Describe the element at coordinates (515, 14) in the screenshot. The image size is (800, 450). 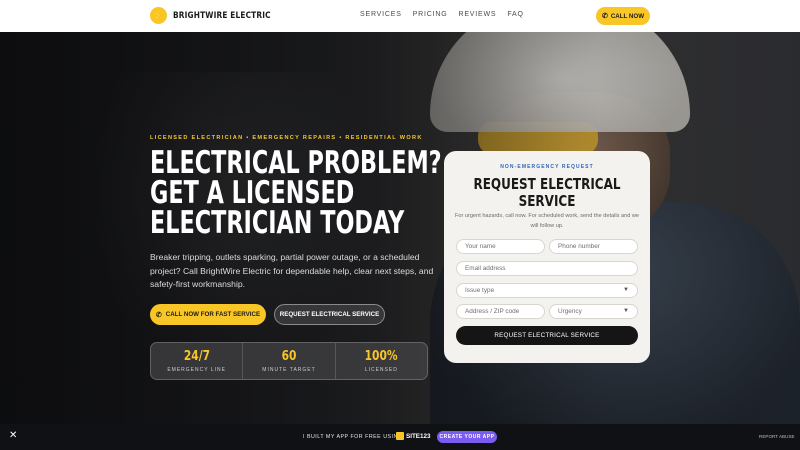
I see `nav-link-faq: FAQ` at that location.